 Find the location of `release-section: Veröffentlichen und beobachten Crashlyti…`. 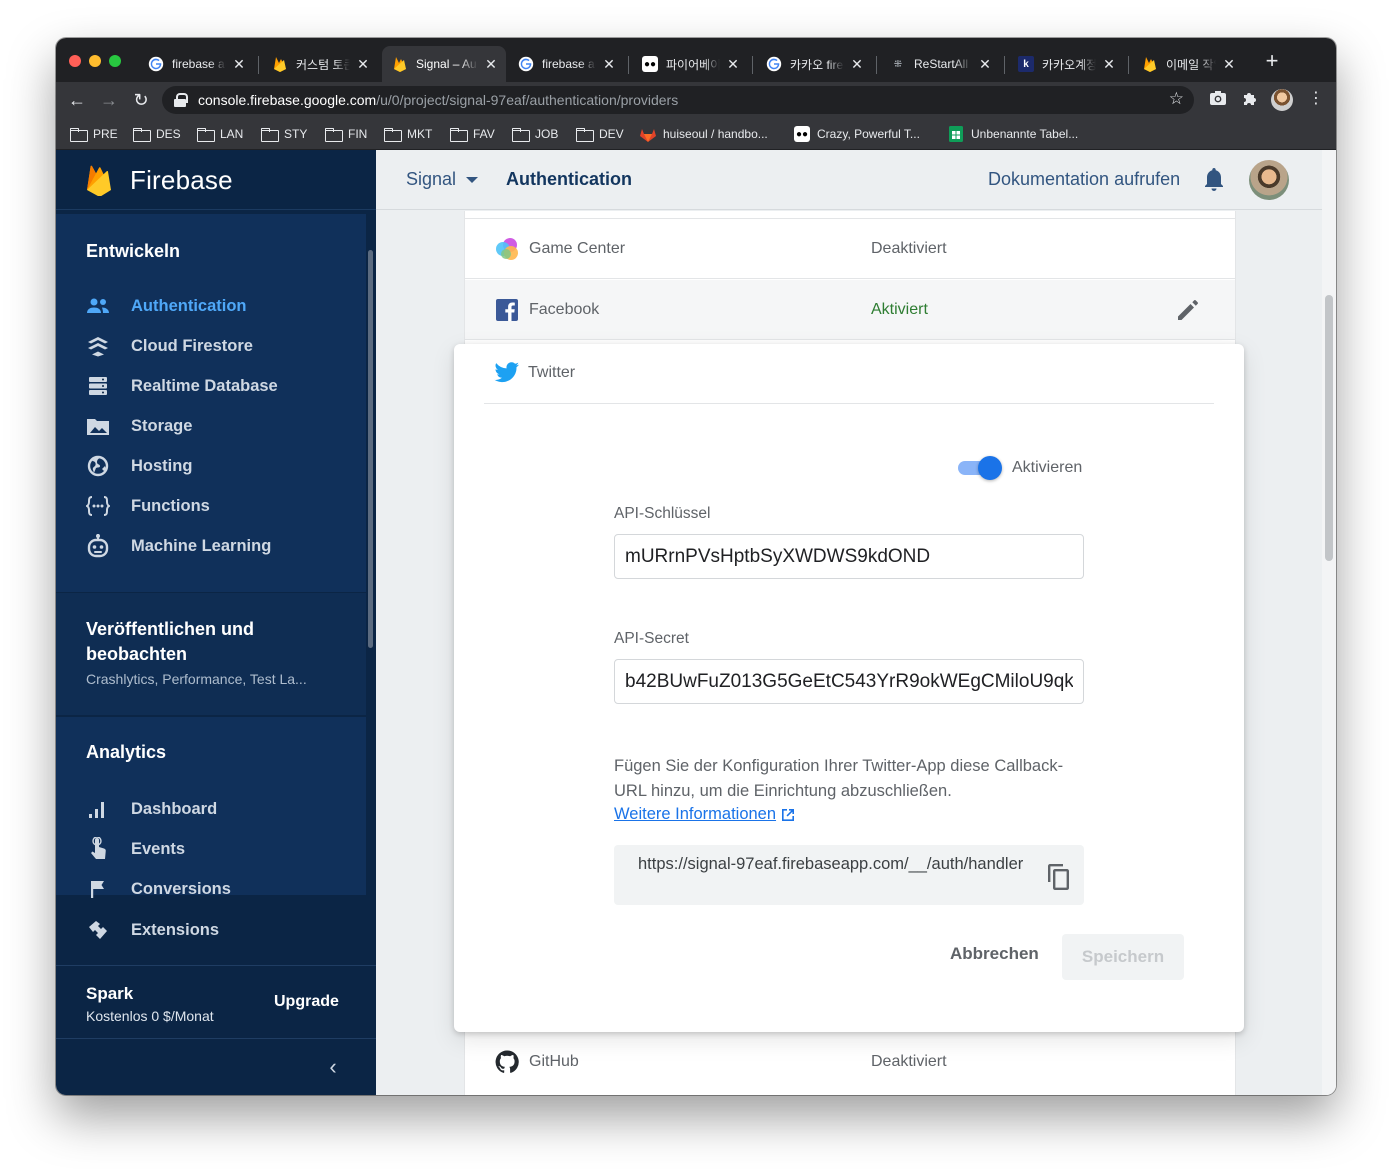

release-section: Veröffentlichen und beobachten Crashlyti… is located at coordinates (211, 654).